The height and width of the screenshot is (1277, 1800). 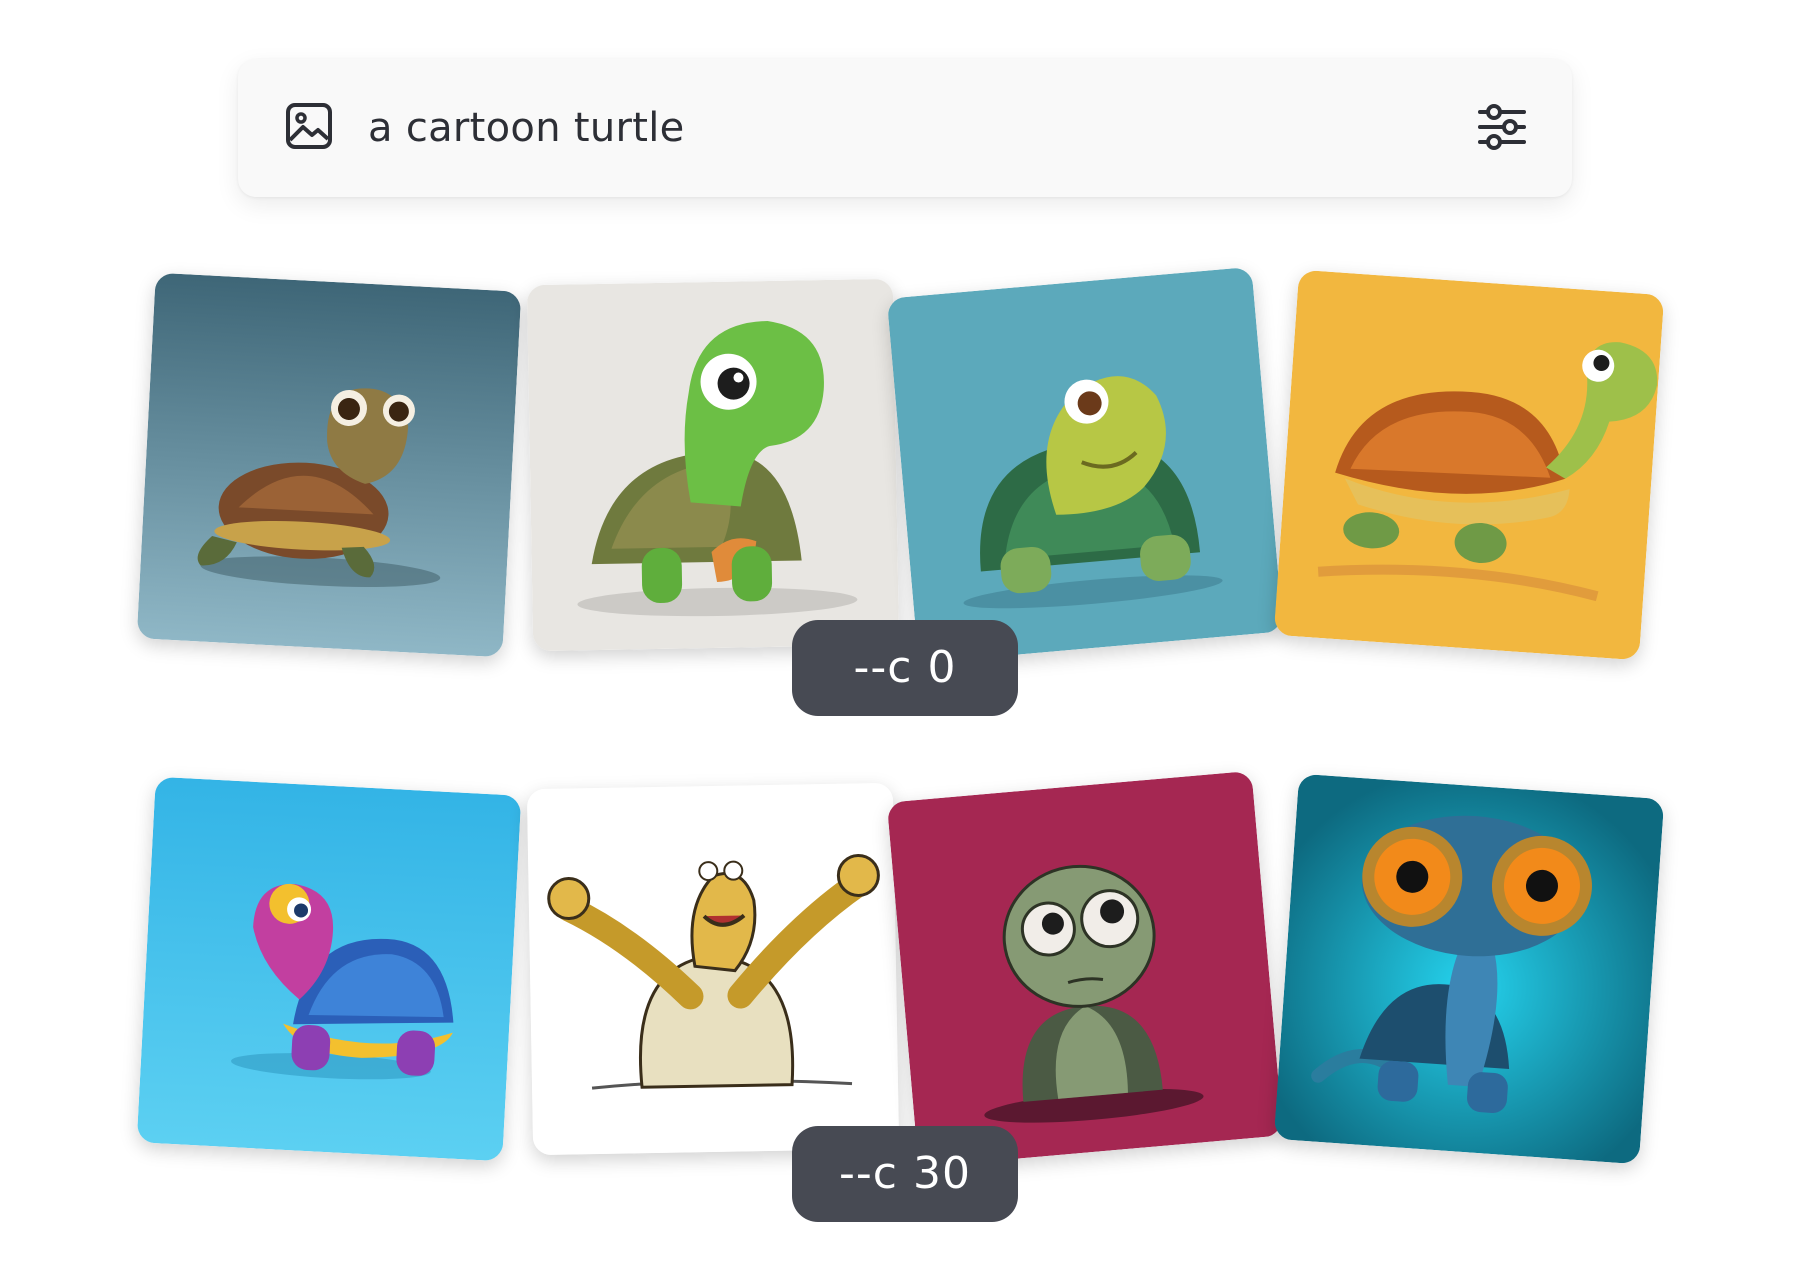 I want to click on prompt-text: a cartoon turtle, so click(x=526, y=128).